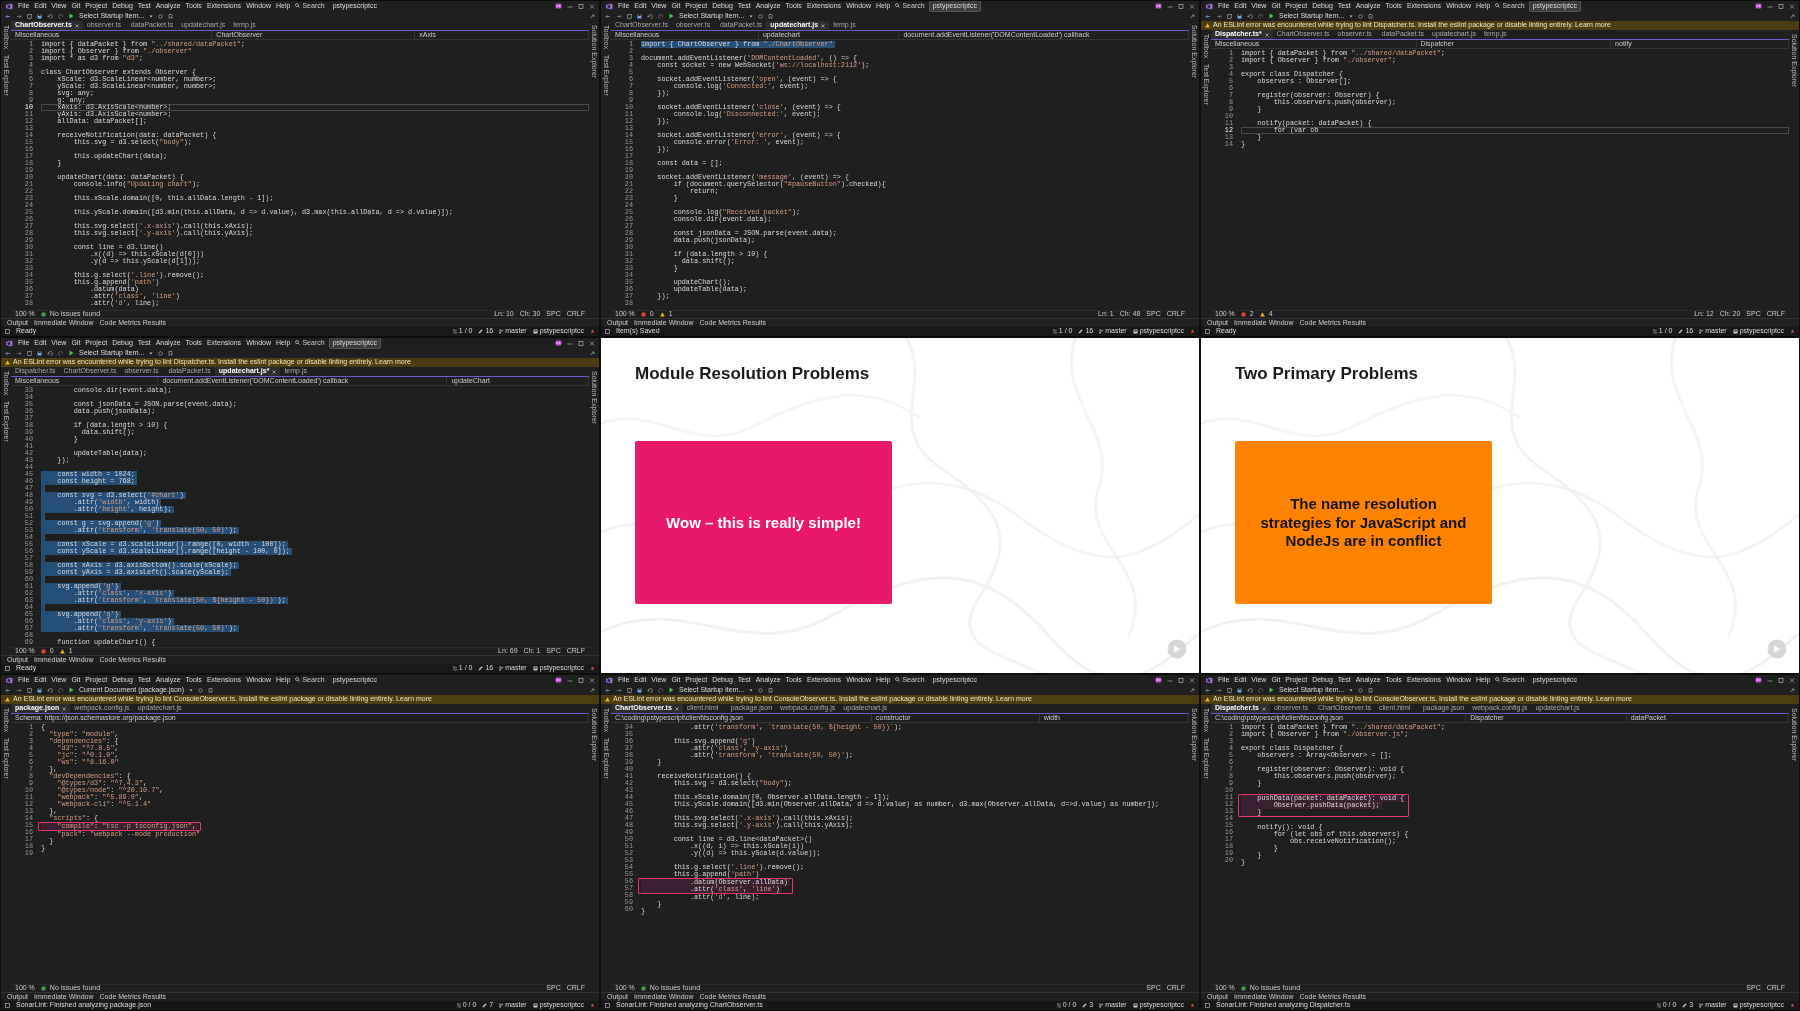 This screenshot has height=1011, width=1800. What do you see at coordinates (607, 699) in the screenshot?
I see `warning-icon` at bounding box center [607, 699].